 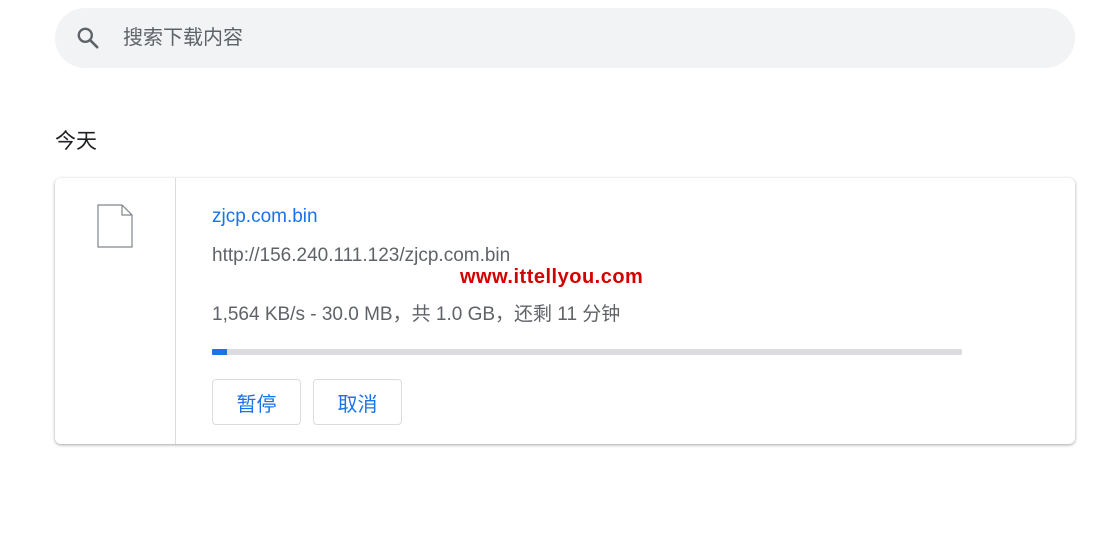 What do you see at coordinates (552, 277) in the screenshot?
I see `watermark-text: www.ittellyou.com` at bounding box center [552, 277].